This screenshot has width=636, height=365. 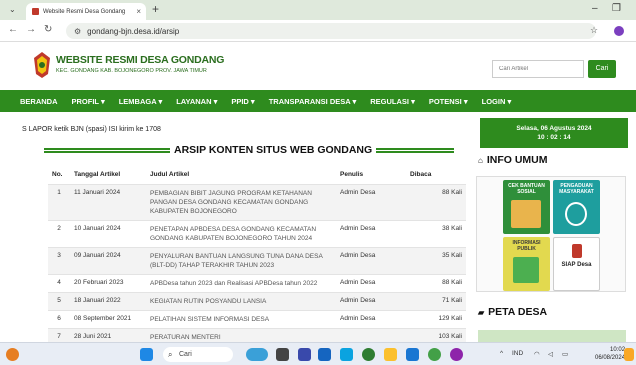 What do you see at coordinates (629, 354) in the screenshot?
I see `notification-icon` at bounding box center [629, 354].